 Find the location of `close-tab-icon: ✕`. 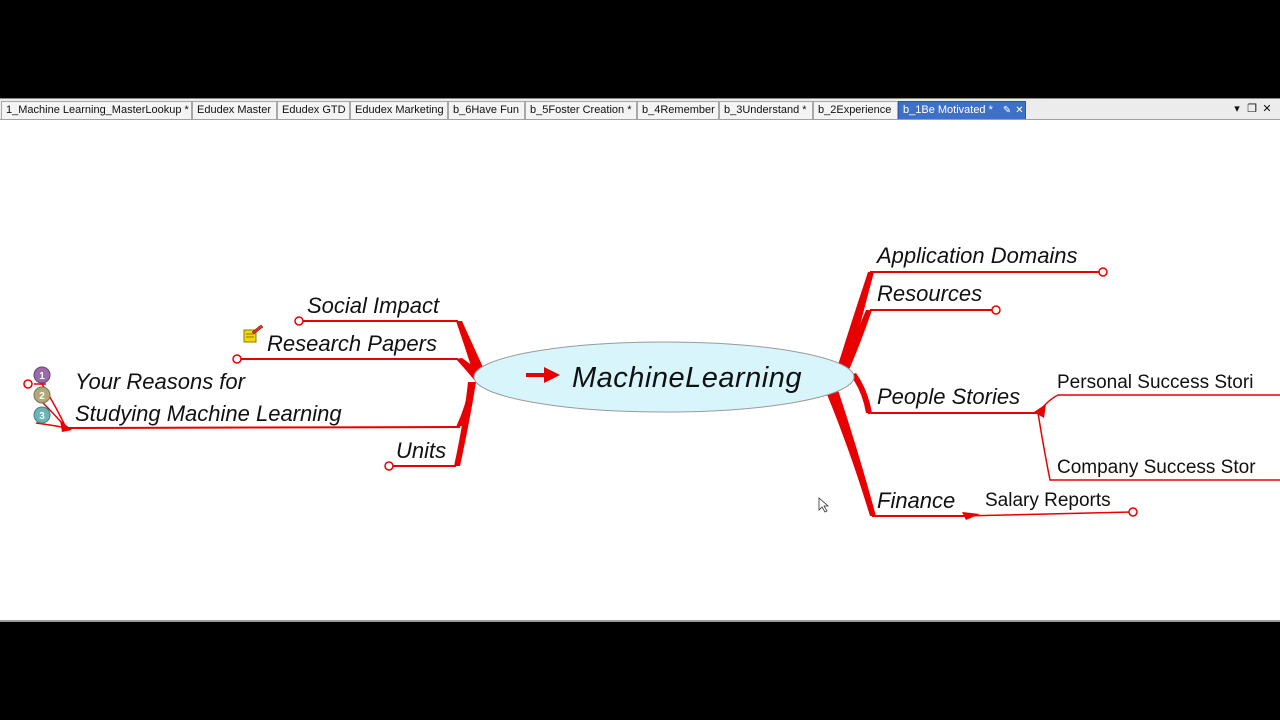

close-tab-icon: ✕ is located at coordinates (1019, 110).